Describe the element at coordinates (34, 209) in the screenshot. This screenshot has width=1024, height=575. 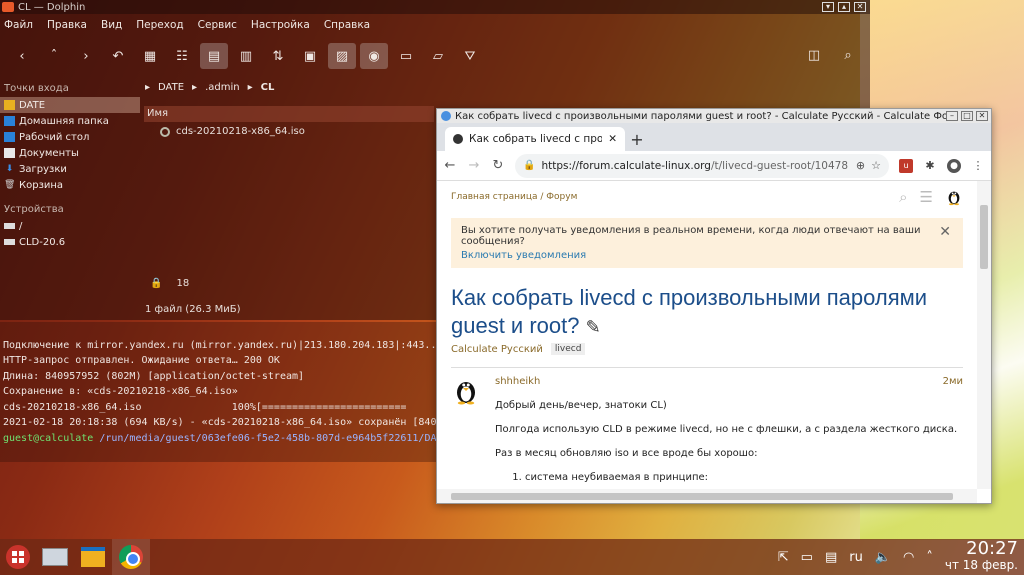
I see `devices-header: Устройства` at that location.